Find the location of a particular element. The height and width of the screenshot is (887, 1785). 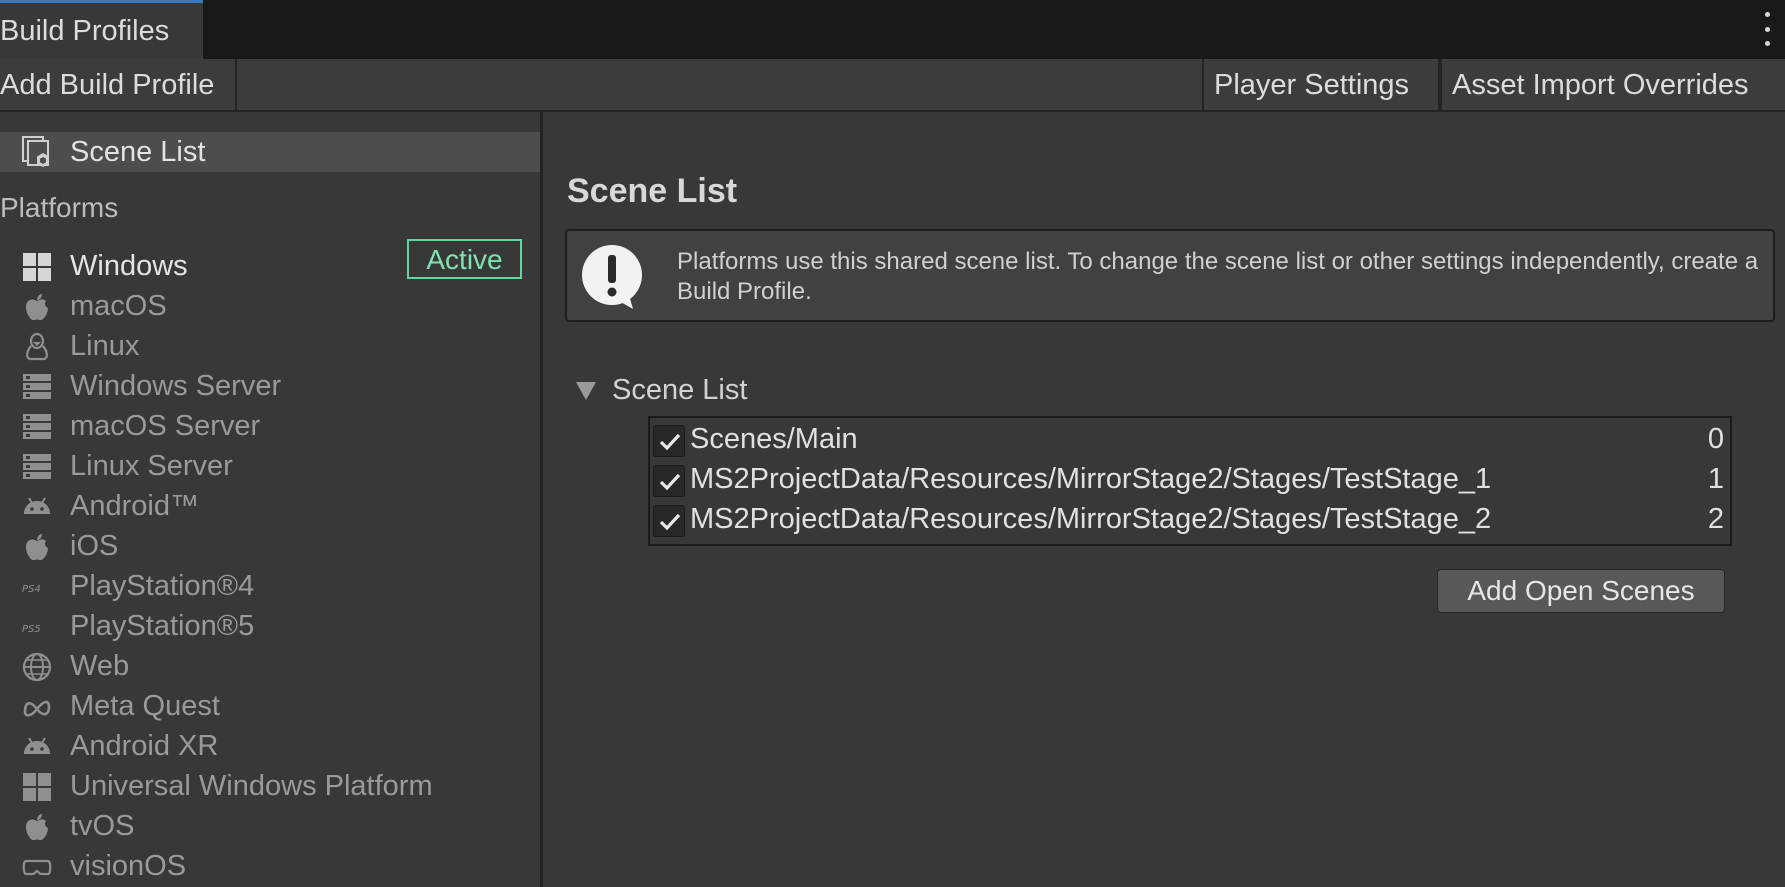

sidebar-item-label: Windows Server is located at coordinates (176, 386).